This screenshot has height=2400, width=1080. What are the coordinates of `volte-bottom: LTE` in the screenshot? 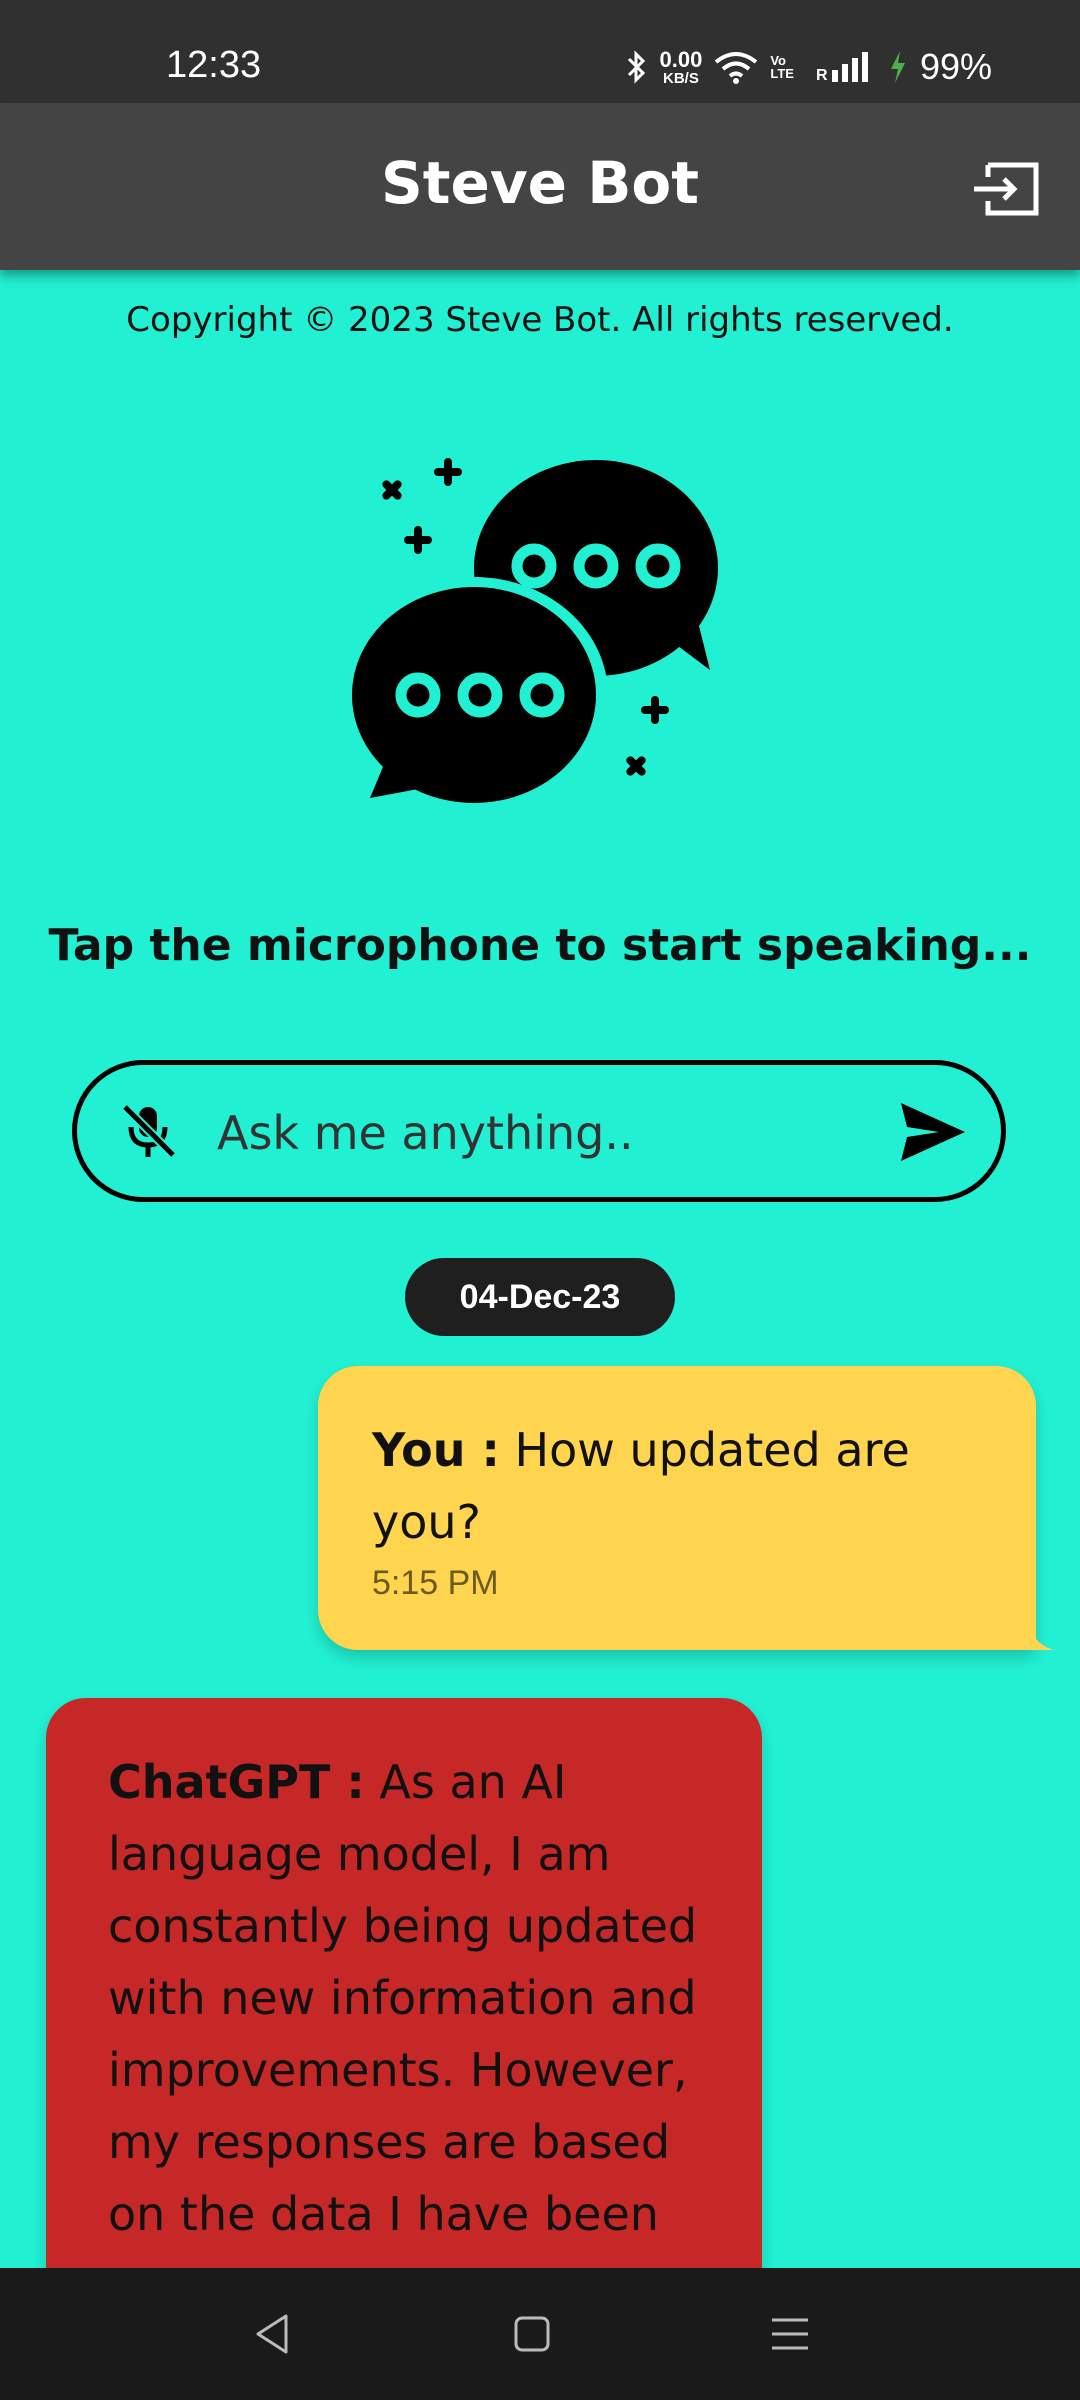 It's located at (782, 73).